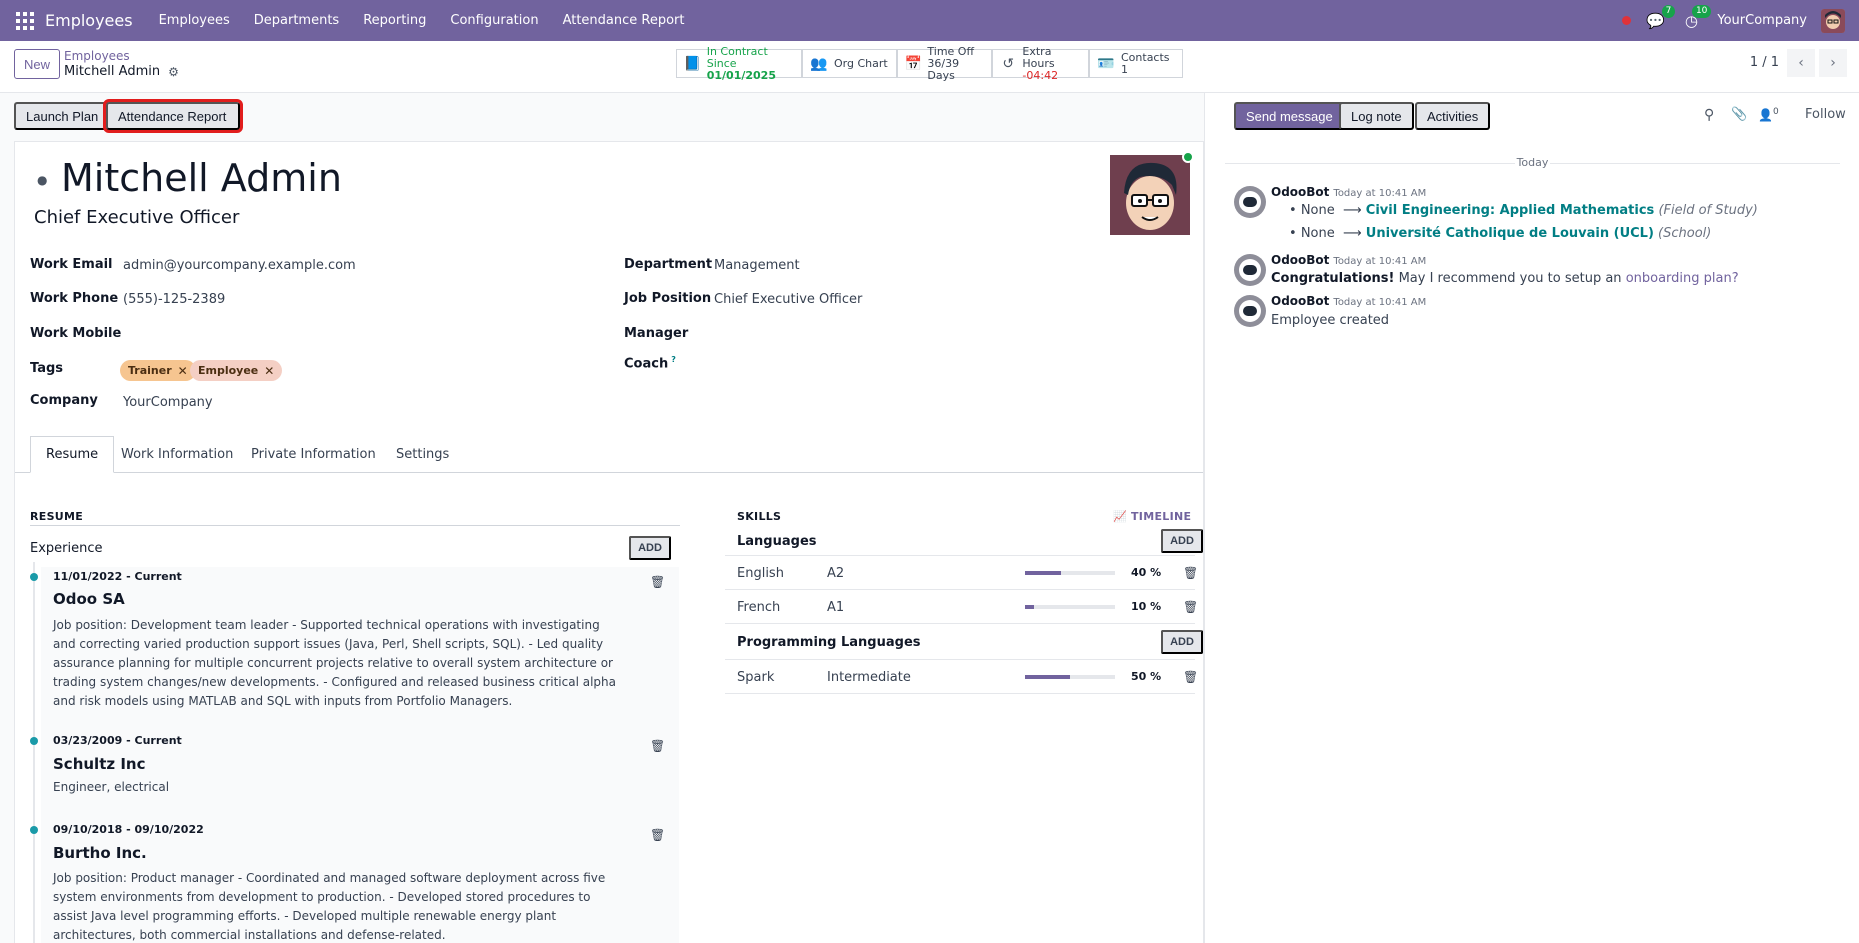 Image resolution: width=1859 pixels, height=943 pixels. I want to click on work-mobile-field, so click(363, 335).